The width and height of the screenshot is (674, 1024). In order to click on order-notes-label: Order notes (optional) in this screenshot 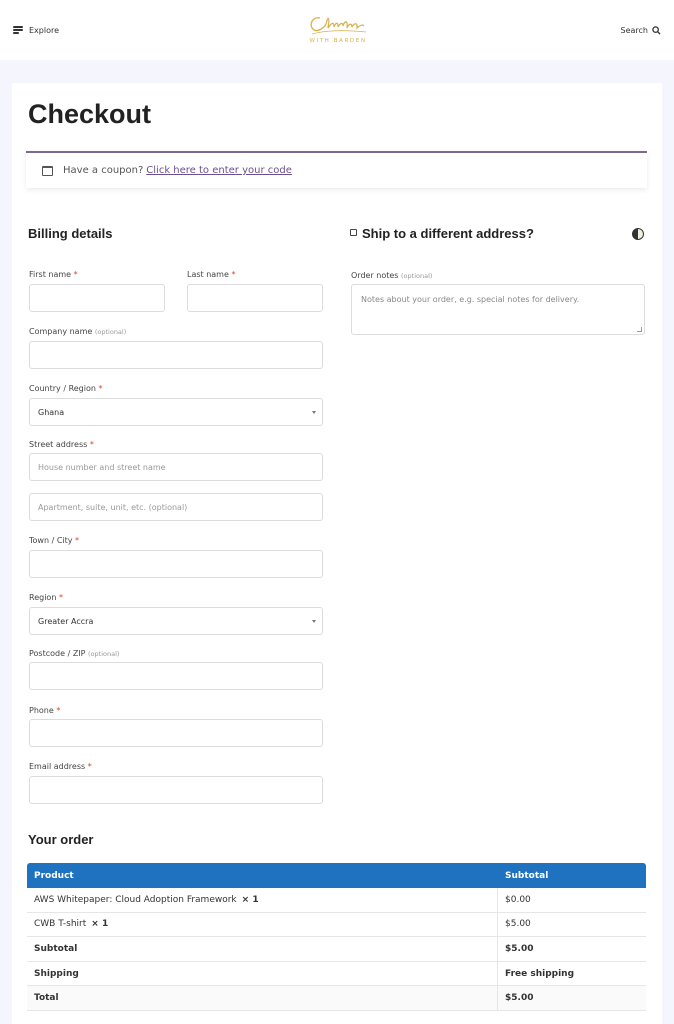, I will do `click(392, 275)`.